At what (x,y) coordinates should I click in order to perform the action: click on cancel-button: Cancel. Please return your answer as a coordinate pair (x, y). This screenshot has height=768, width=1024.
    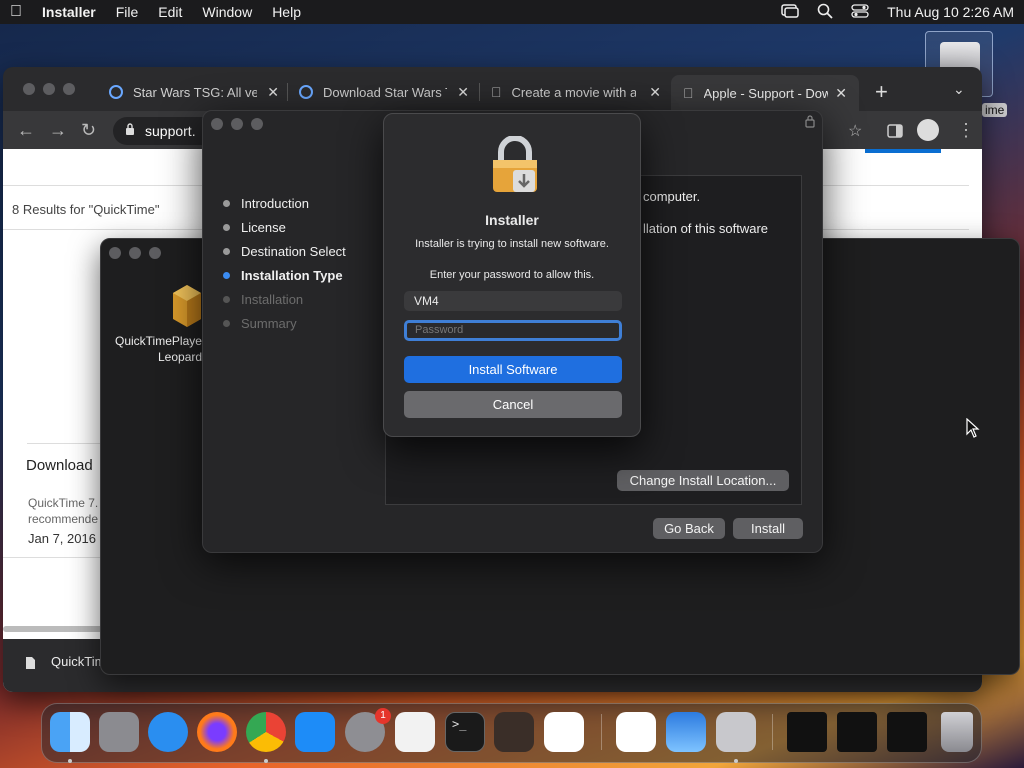
    Looking at the image, I should click on (513, 404).